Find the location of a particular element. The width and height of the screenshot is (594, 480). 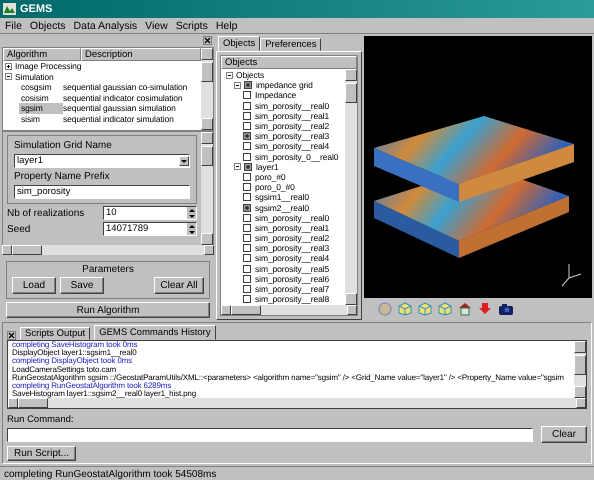

algorithm-item: sgsim is located at coordinates (41, 108).